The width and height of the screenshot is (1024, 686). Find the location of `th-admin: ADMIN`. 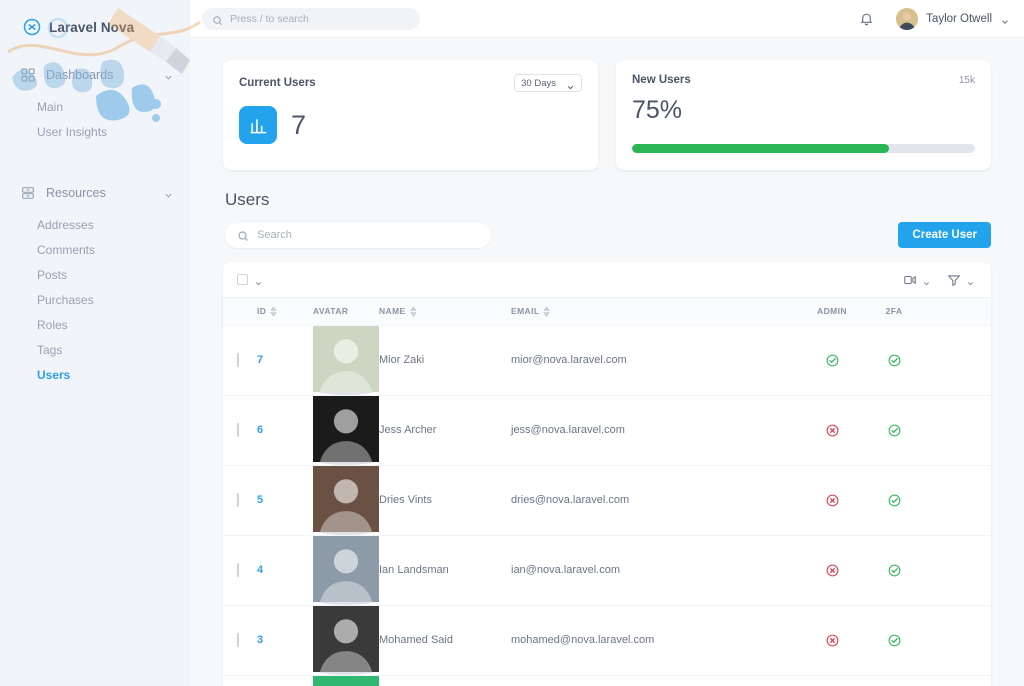

th-admin: ADMIN is located at coordinates (832, 311).